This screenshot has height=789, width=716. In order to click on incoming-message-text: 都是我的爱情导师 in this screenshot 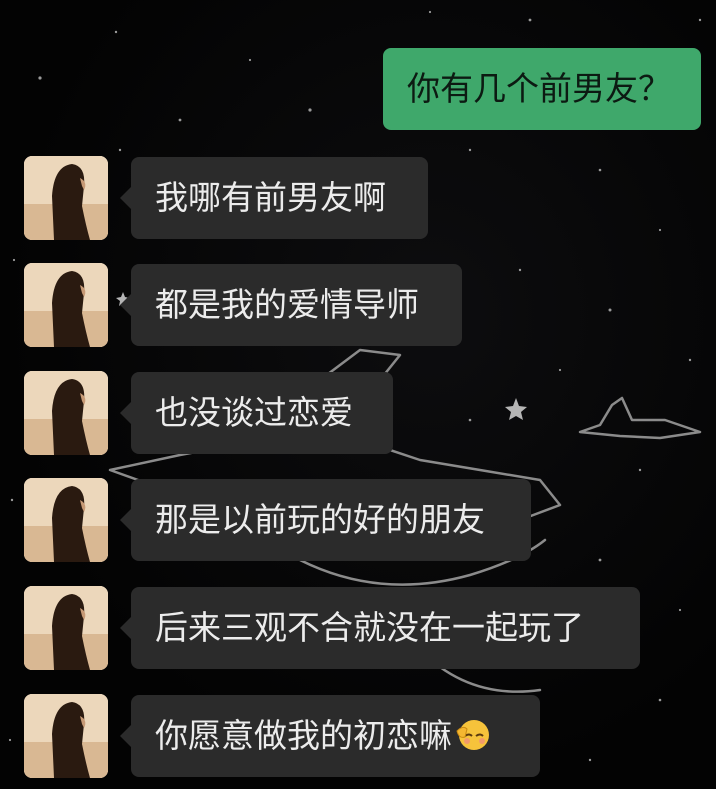, I will do `click(287, 304)`.